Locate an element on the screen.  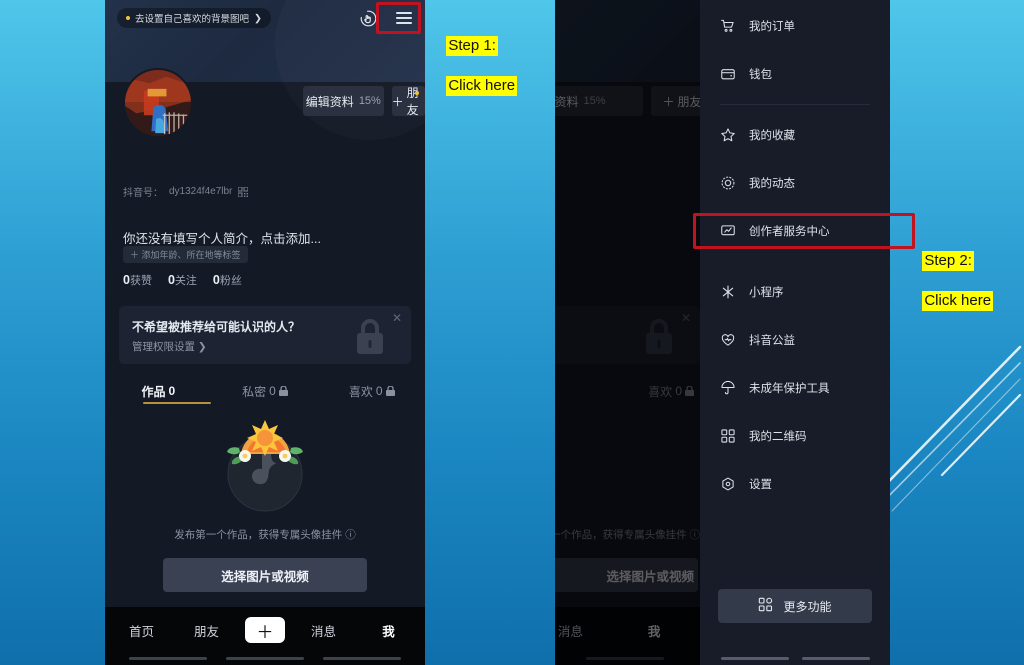
stat-followers: 0粉丝 is located at coordinates (227, 280).